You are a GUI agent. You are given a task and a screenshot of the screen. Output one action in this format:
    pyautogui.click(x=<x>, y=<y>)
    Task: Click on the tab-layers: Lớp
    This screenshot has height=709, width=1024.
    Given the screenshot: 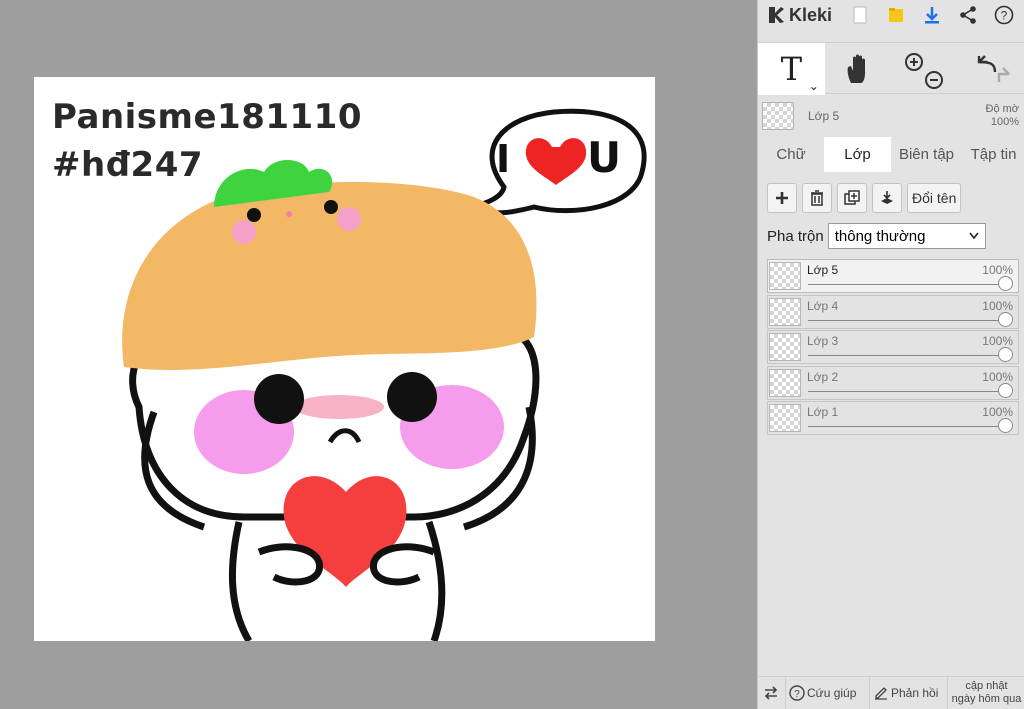 What is the action you would take?
    pyautogui.click(x=857, y=154)
    